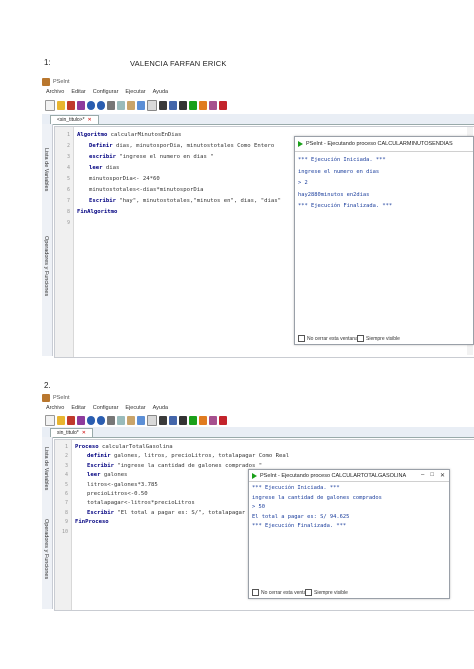 This screenshot has height=669, width=474. I want to click on tab-sin-titulo: sin_titulo* ✕, so click(71, 432).